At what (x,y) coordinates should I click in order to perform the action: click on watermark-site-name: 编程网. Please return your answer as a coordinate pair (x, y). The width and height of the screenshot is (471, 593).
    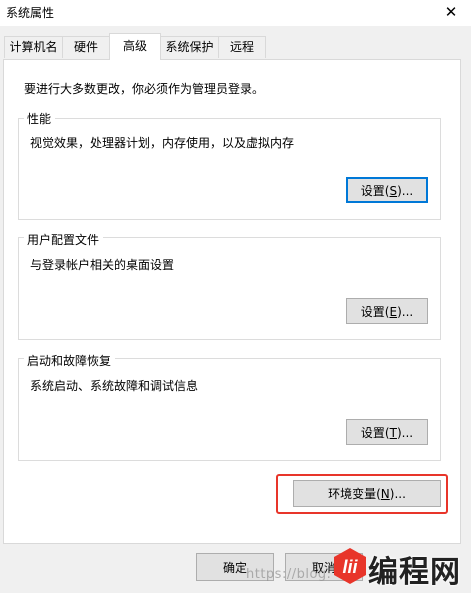
    Looking at the image, I should click on (414, 572).